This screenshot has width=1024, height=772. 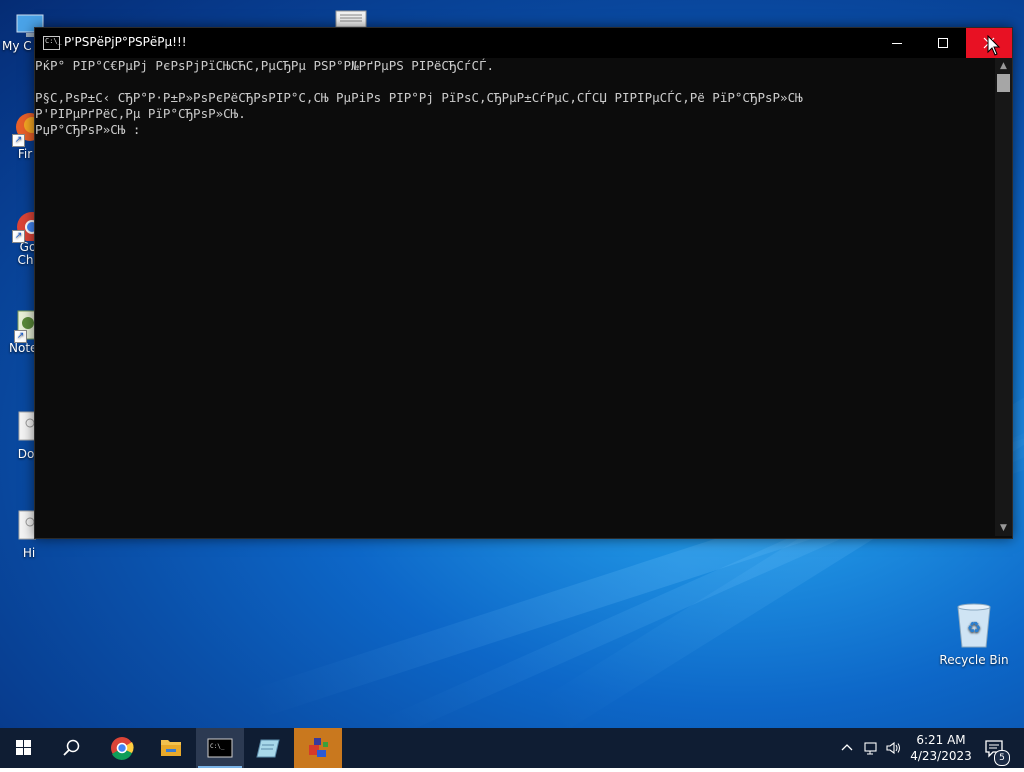 What do you see at coordinates (974, 660) in the screenshot?
I see `recycle-bin-label: Recycle Bin` at bounding box center [974, 660].